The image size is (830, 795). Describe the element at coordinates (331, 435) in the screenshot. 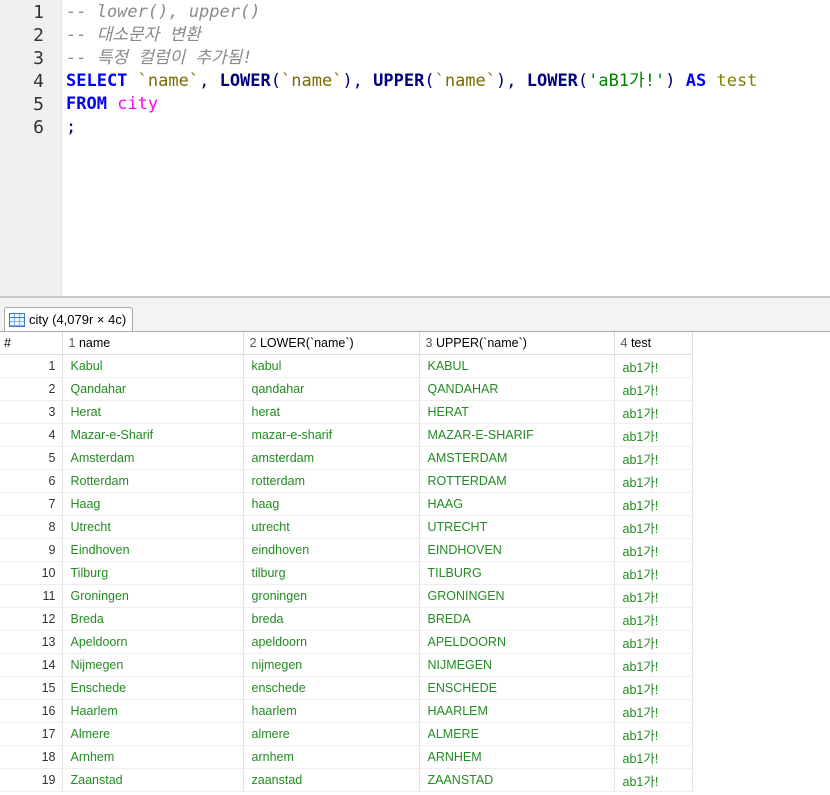

I see `table-cell: mazar-e-sharif` at that location.